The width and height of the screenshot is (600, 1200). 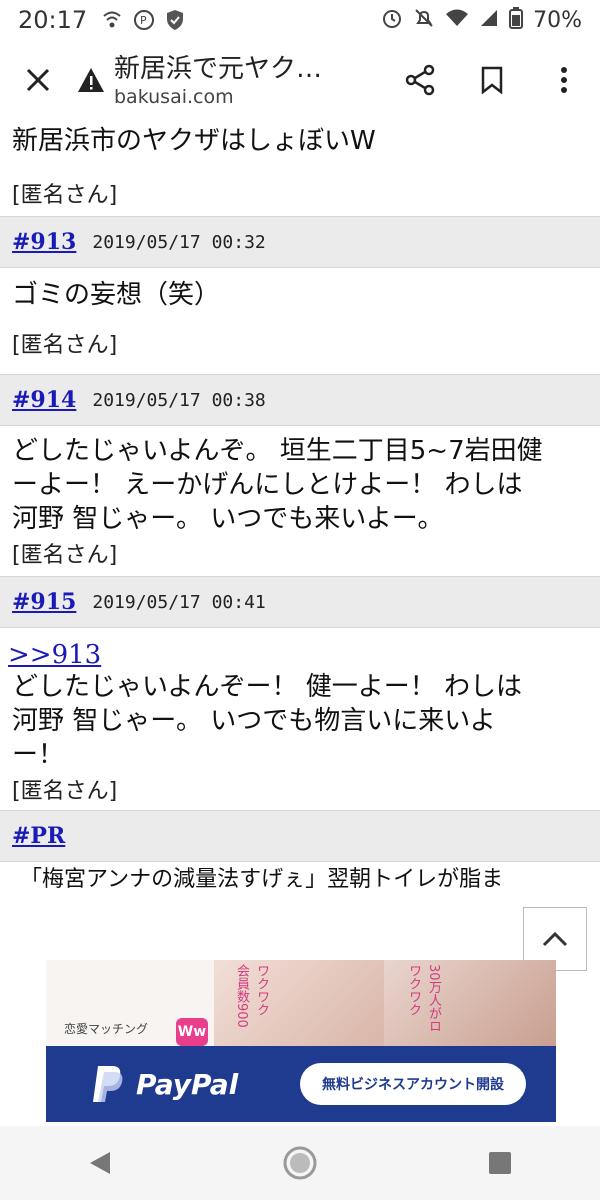 I want to click on bookmark-button, so click(x=492, y=80).